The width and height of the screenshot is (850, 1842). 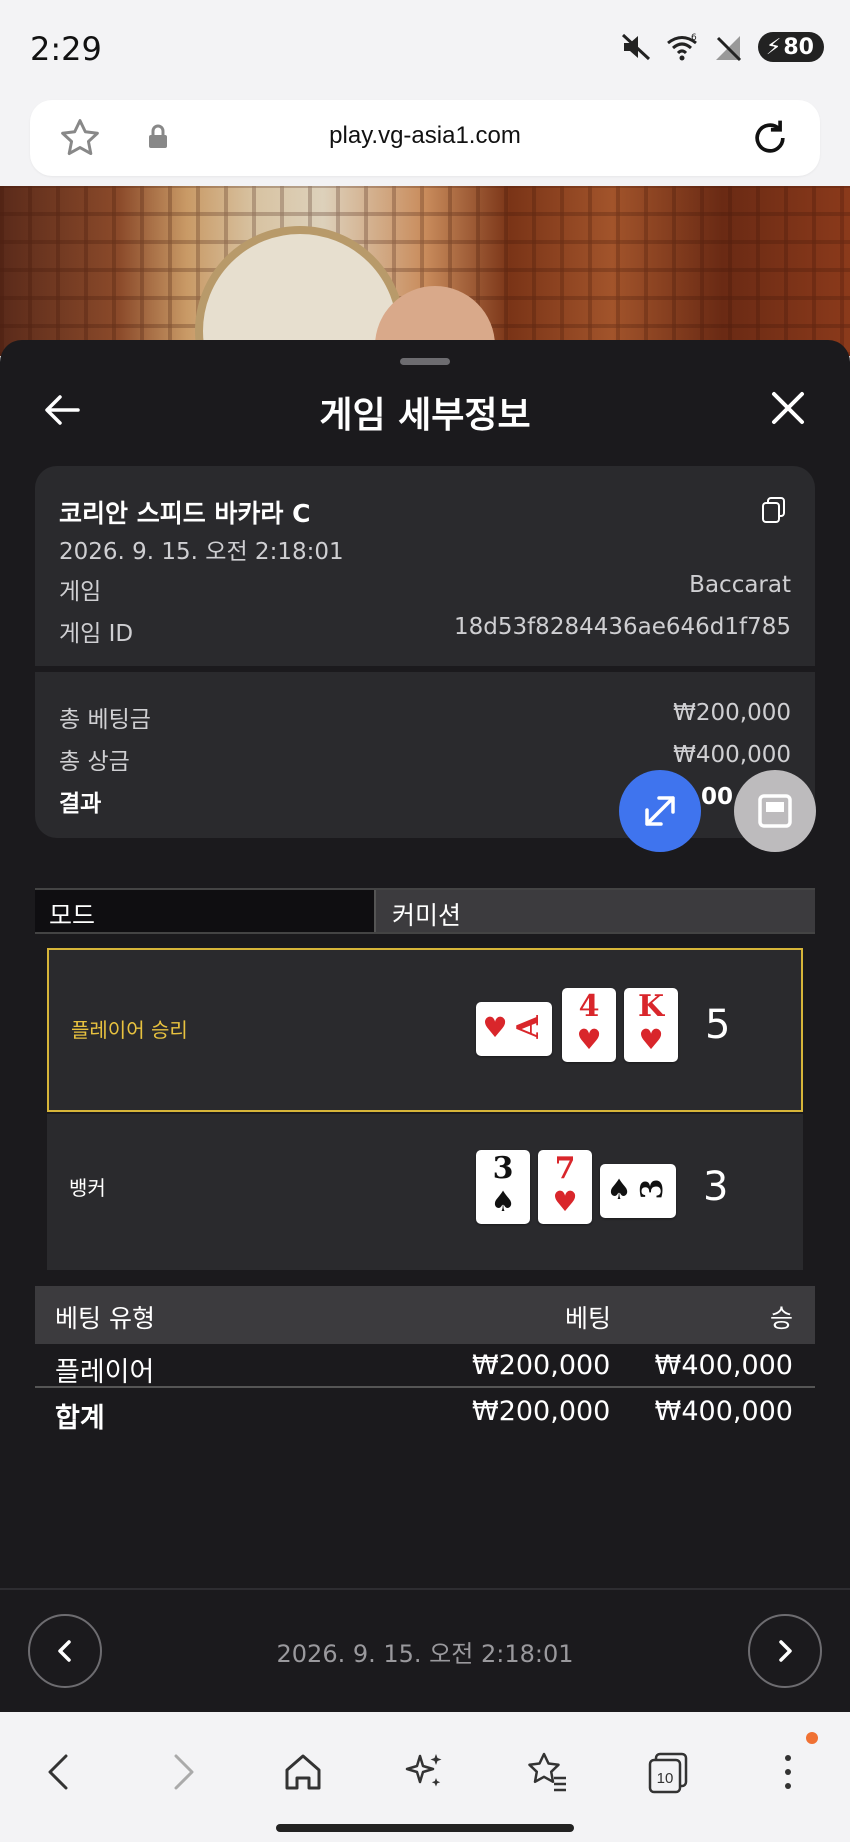 What do you see at coordinates (425, 271) in the screenshot?
I see `live-video-background` at bounding box center [425, 271].